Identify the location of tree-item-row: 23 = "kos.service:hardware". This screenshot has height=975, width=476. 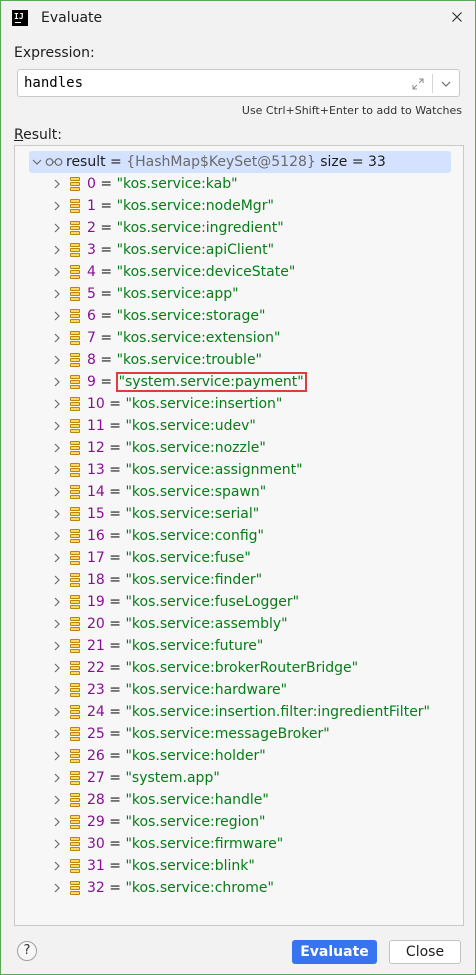
(168, 690).